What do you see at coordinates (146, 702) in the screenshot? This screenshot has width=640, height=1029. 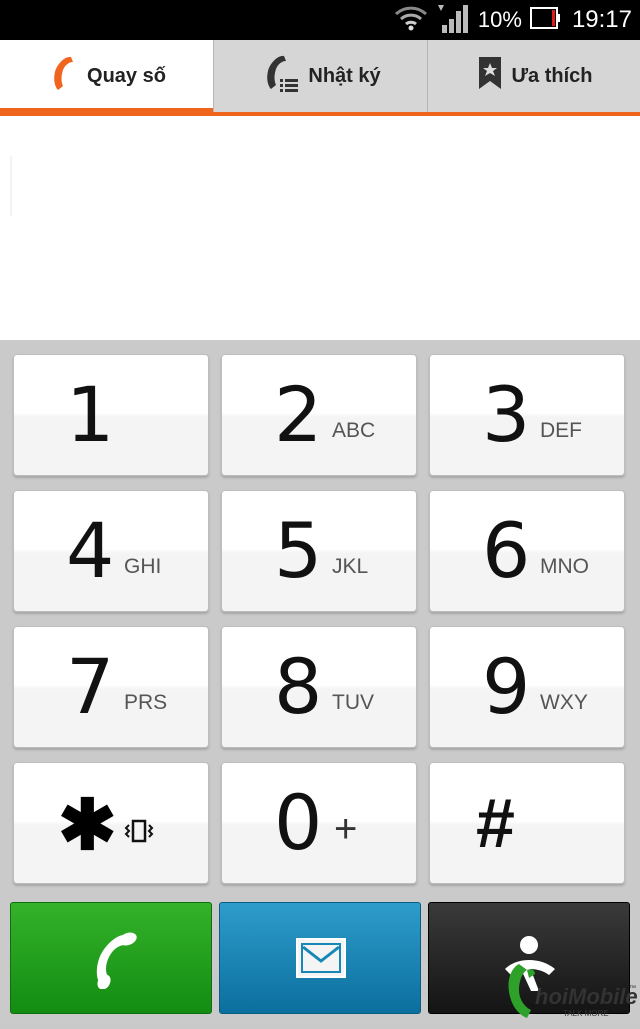 I see `key-letters: PRS` at bounding box center [146, 702].